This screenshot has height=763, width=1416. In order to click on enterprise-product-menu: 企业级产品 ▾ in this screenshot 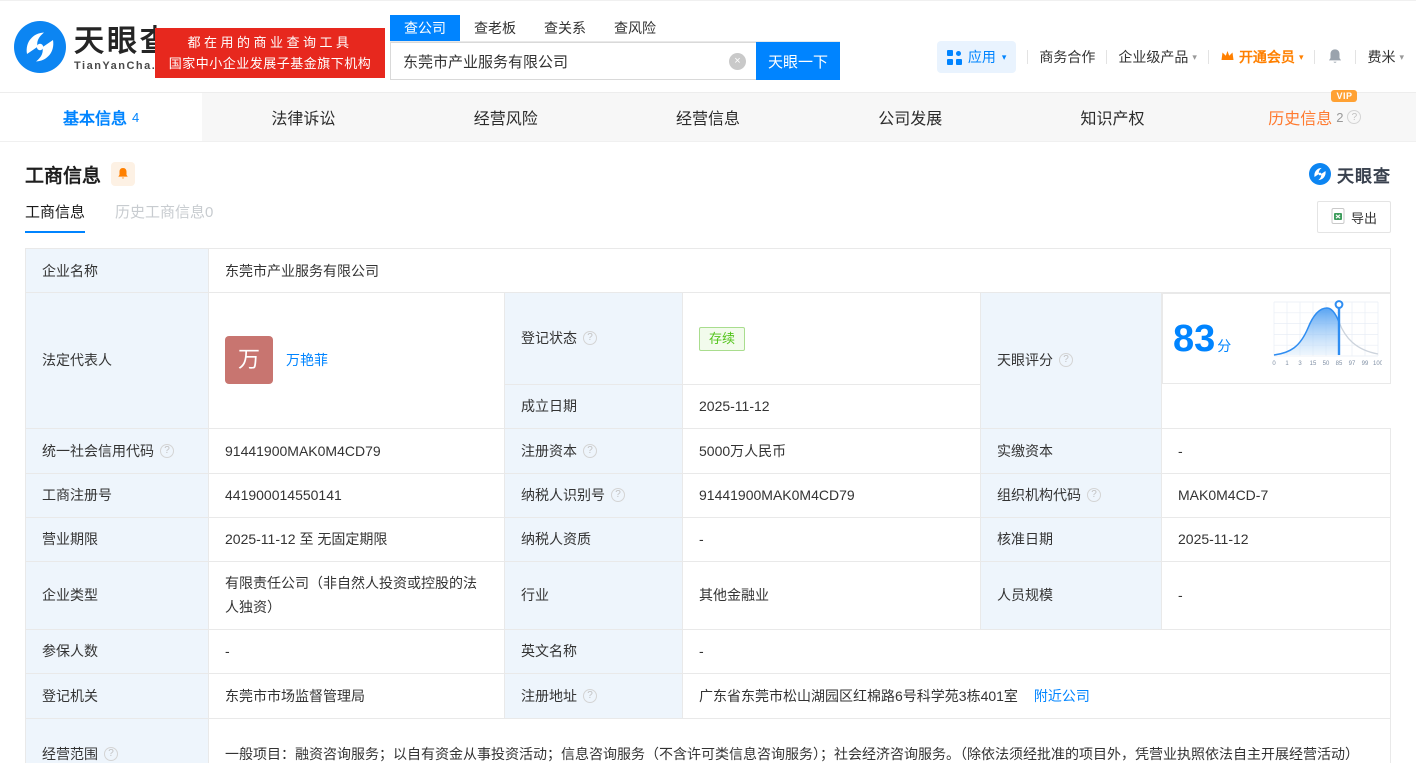, I will do `click(1157, 57)`.